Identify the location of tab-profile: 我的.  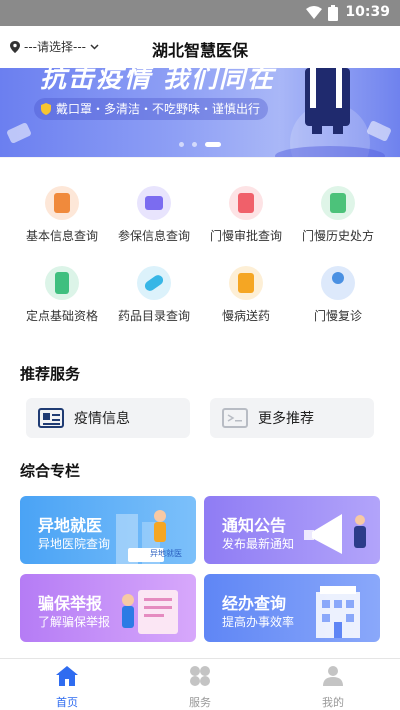
(333, 687).